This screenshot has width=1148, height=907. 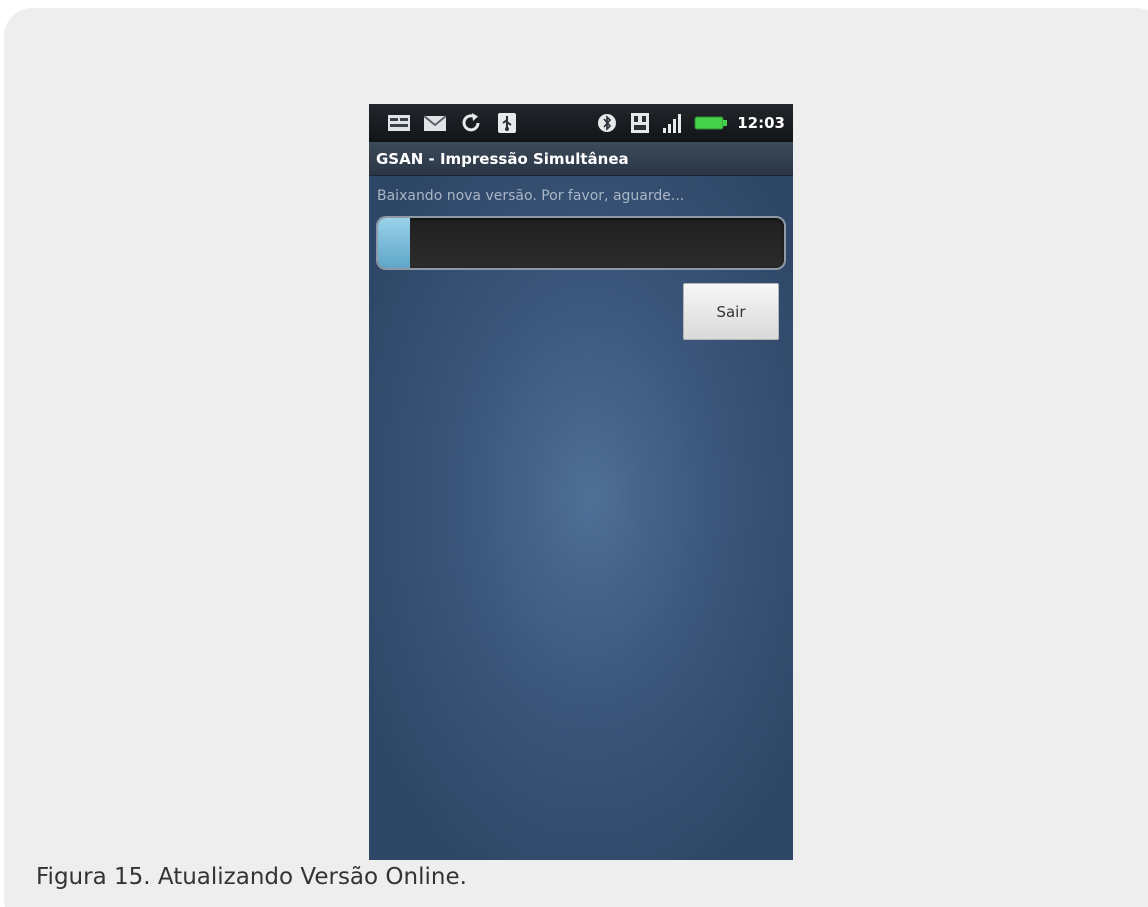 I want to click on battery-icon, so click(x=711, y=123).